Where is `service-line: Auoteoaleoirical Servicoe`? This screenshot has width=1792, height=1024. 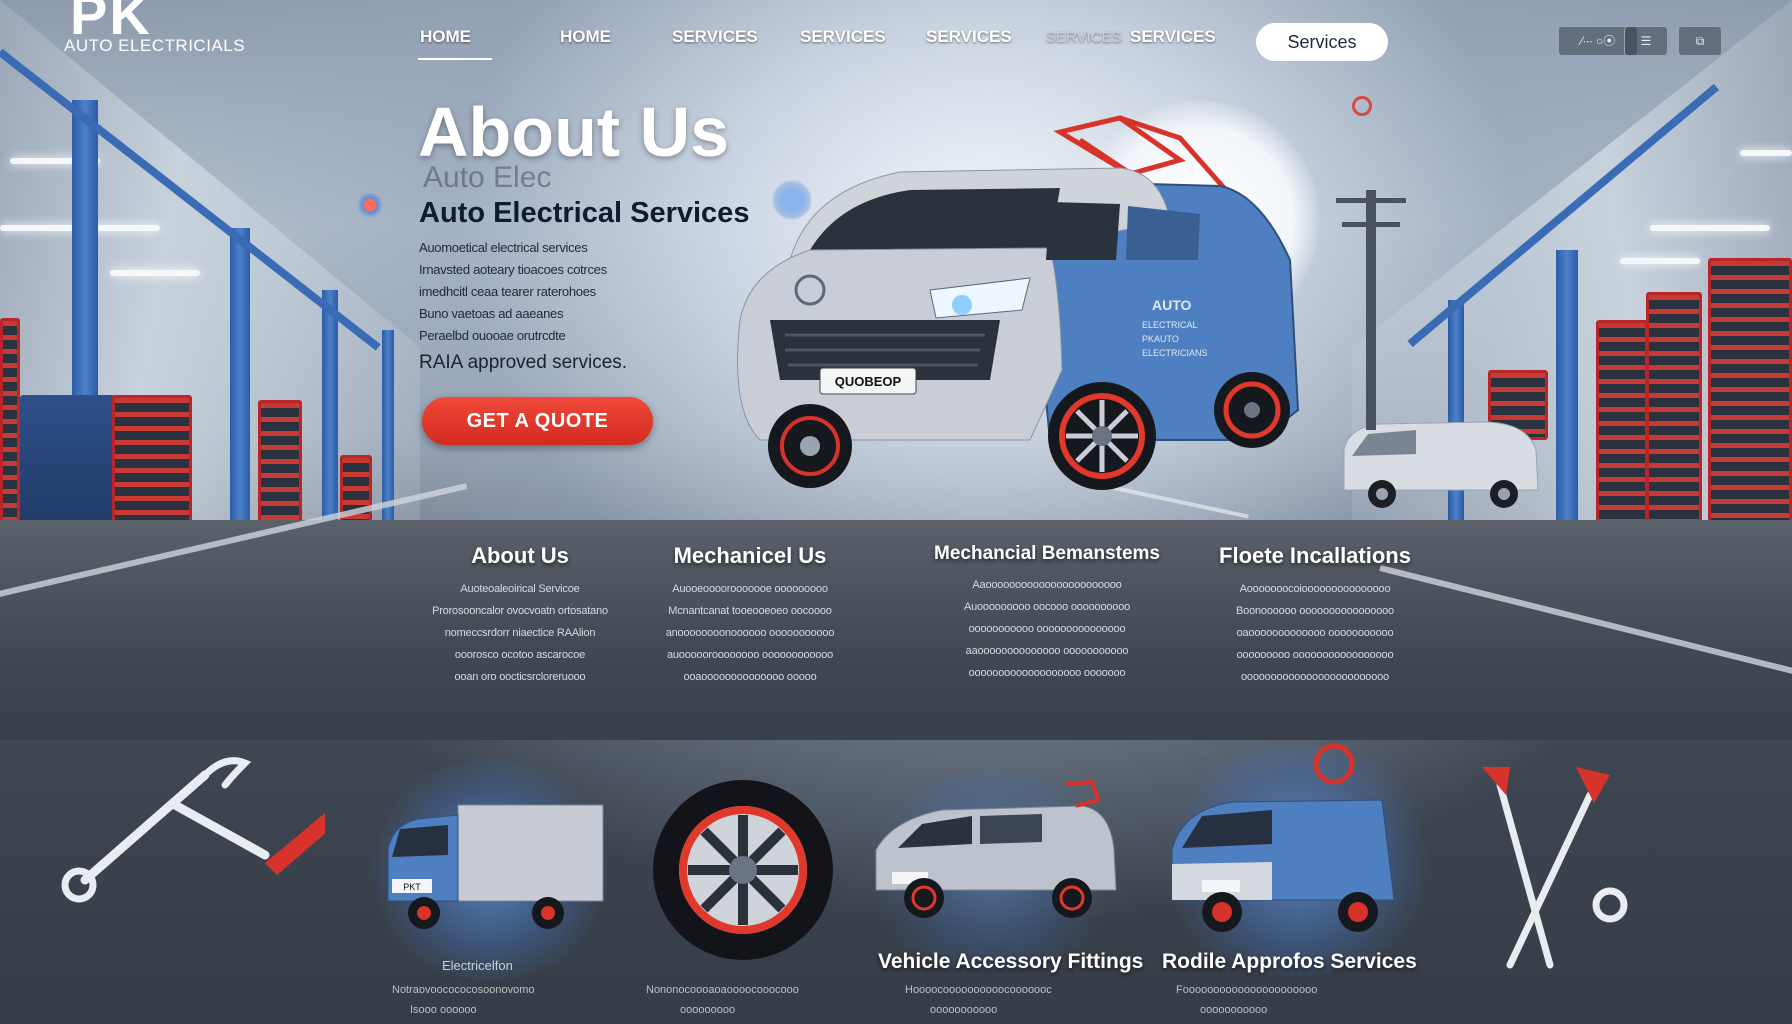 service-line: Auoteoaleoirical Servicoe is located at coordinates (520, 589).